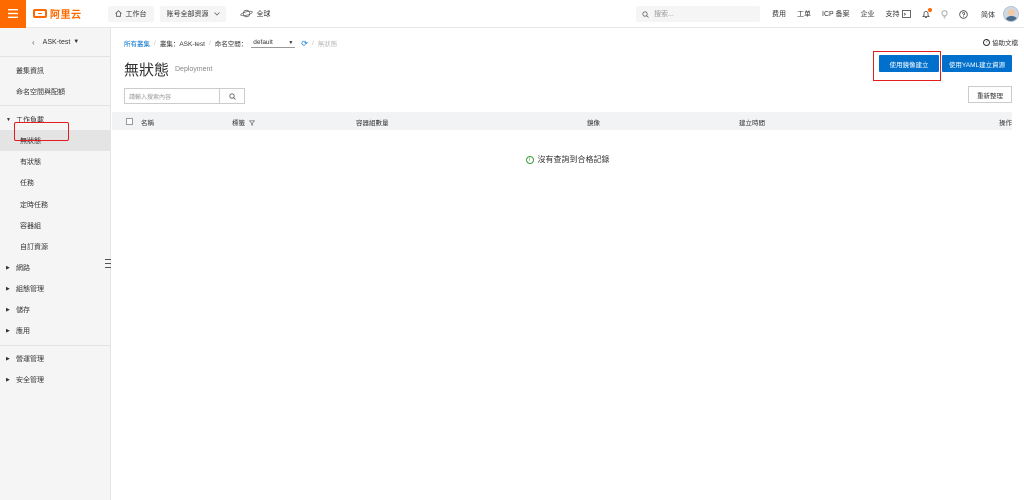  I want to click on sidebar-item-custom-resources: 自訂資源, so click(55, 246).